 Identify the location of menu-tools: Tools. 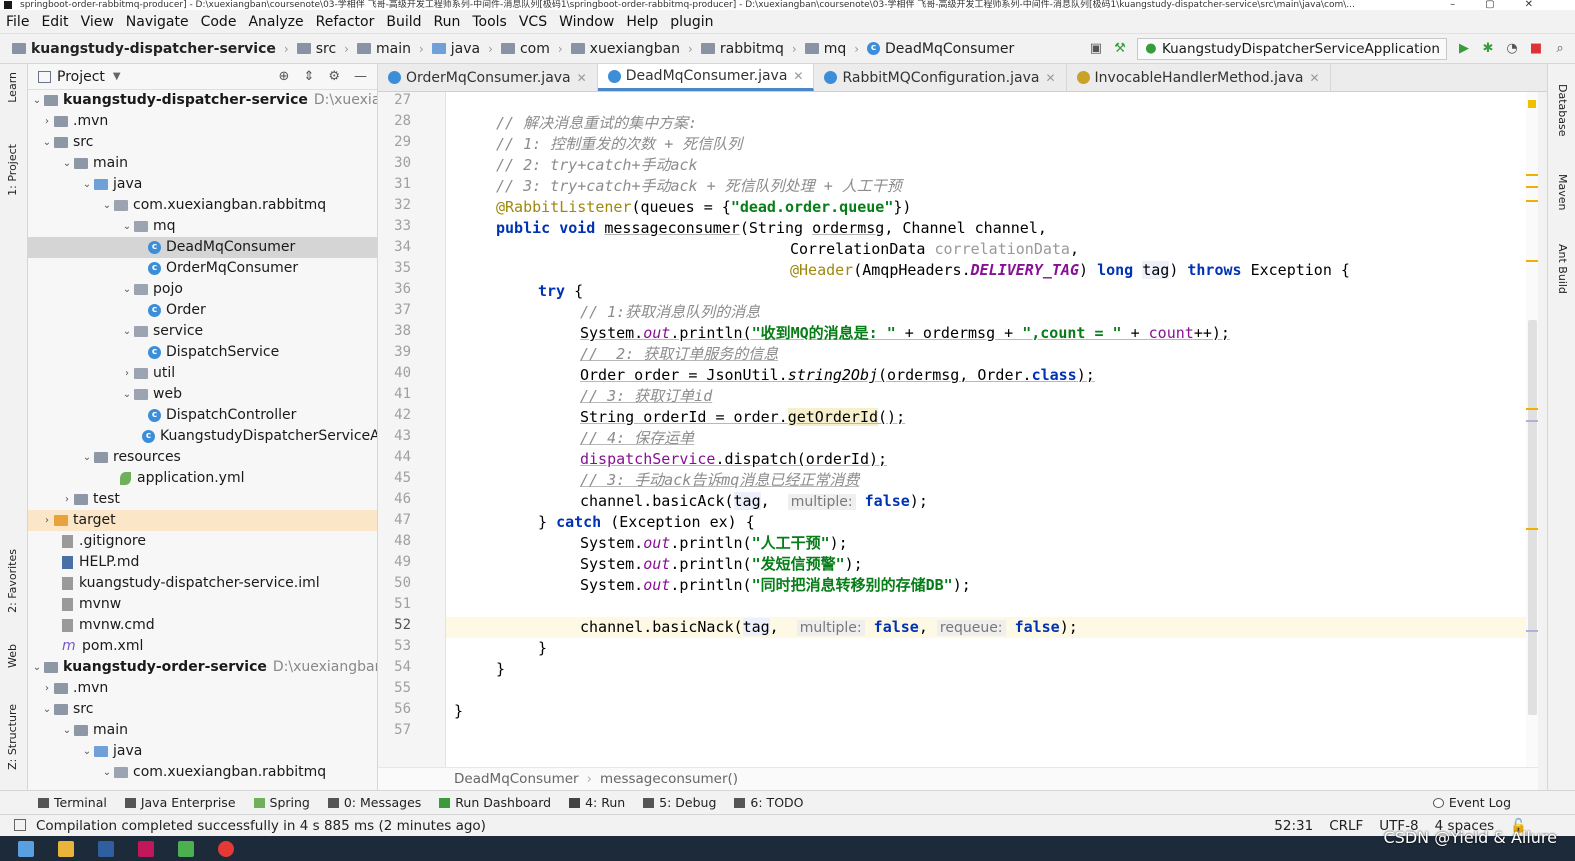
(489, 22).